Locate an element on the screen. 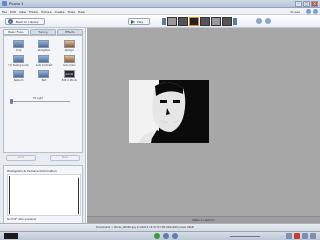  window-title: Picasa 3 is located at coordinates (16, 4).